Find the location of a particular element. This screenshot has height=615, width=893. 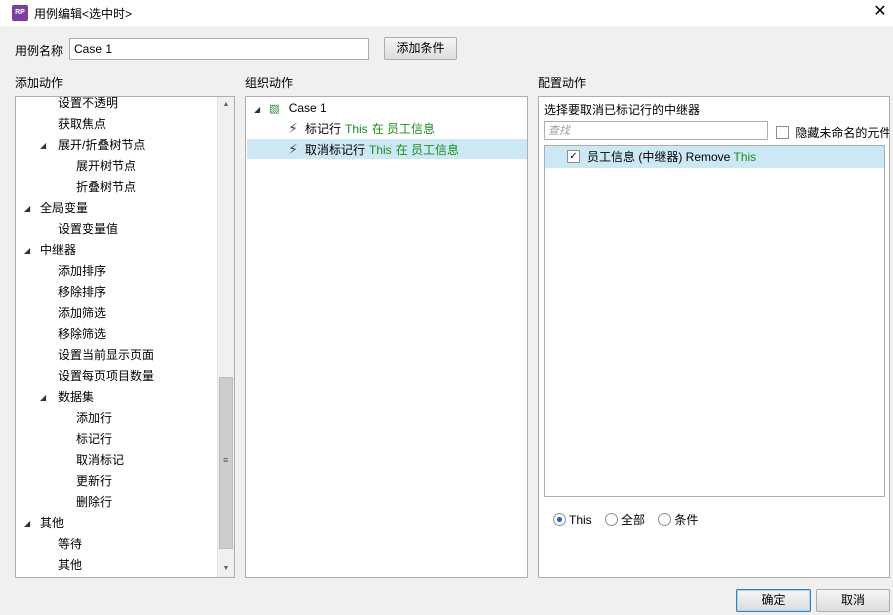

radio-condition is located at coordinates (665, 519).